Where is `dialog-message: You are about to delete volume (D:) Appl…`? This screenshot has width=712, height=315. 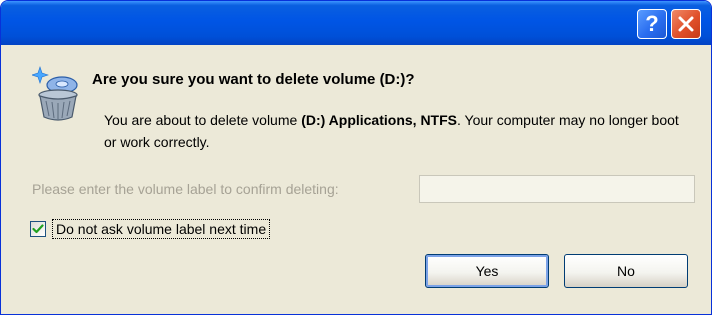
dialog-message: You are about to delete volume (D:) Appl… is located at coordinates (399, 131).